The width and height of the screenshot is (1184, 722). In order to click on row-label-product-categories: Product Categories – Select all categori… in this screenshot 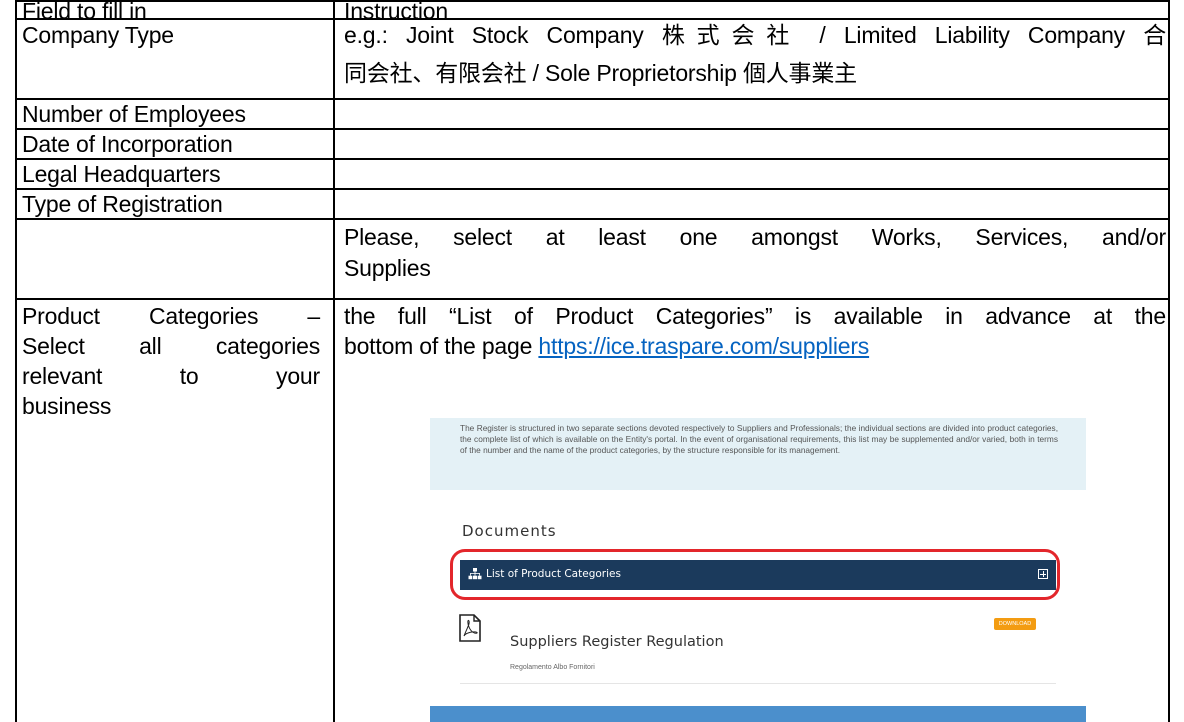, I will do `click(171, 361)`.